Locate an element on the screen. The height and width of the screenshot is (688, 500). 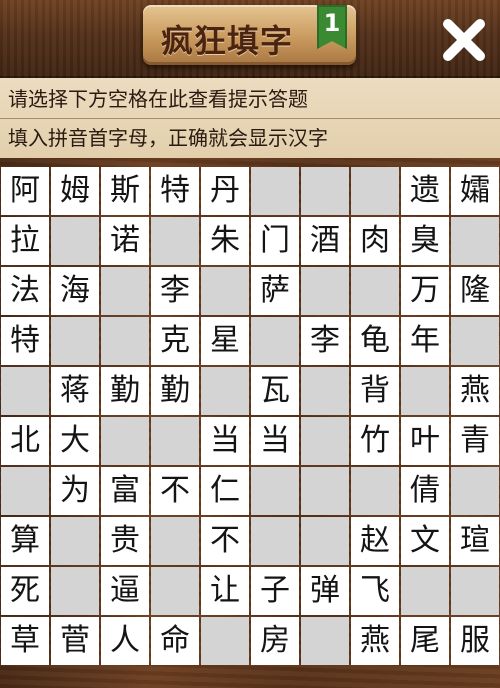
grid-cell: 赵 is located at coordinates (375, 541).